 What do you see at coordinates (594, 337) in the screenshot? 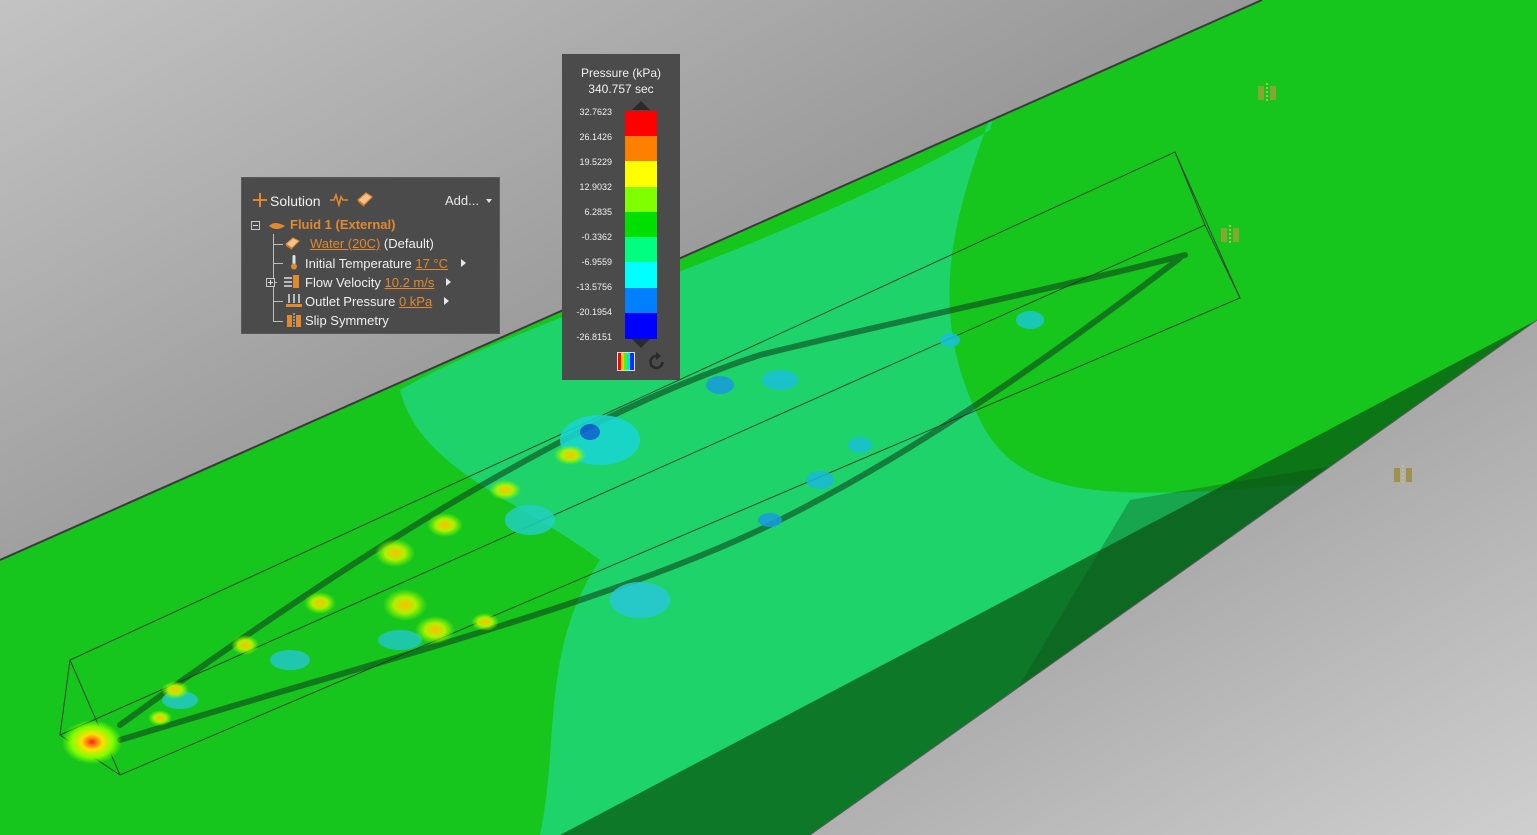
I see `legend-tick-label: -26.8151` at bounding box center [594, 337].